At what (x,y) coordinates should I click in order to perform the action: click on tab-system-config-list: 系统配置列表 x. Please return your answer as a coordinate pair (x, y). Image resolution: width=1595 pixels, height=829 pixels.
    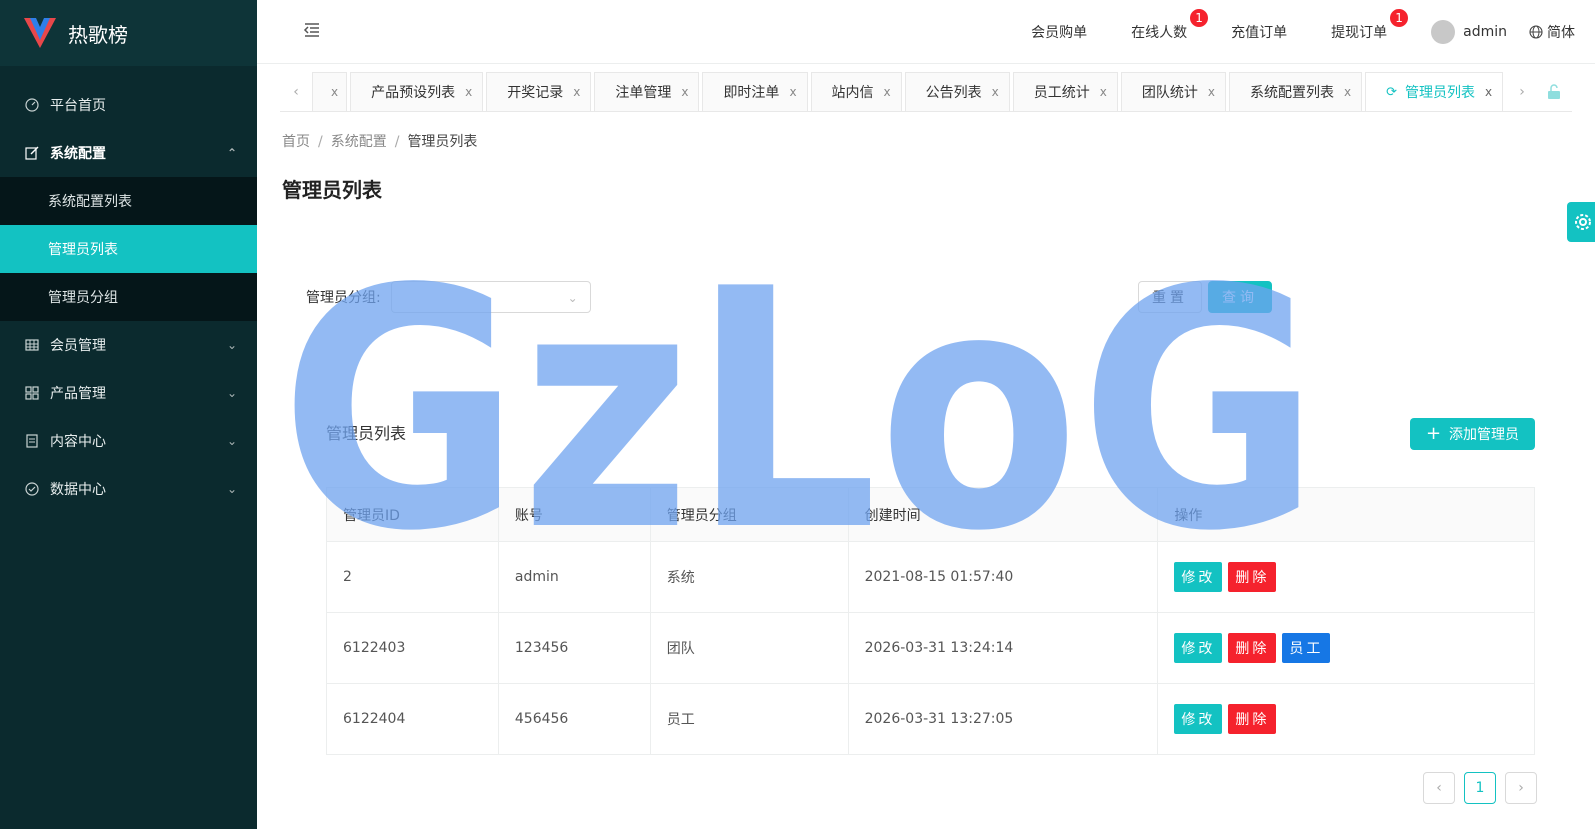
    Looking at the image, I should click on (1295, 91).